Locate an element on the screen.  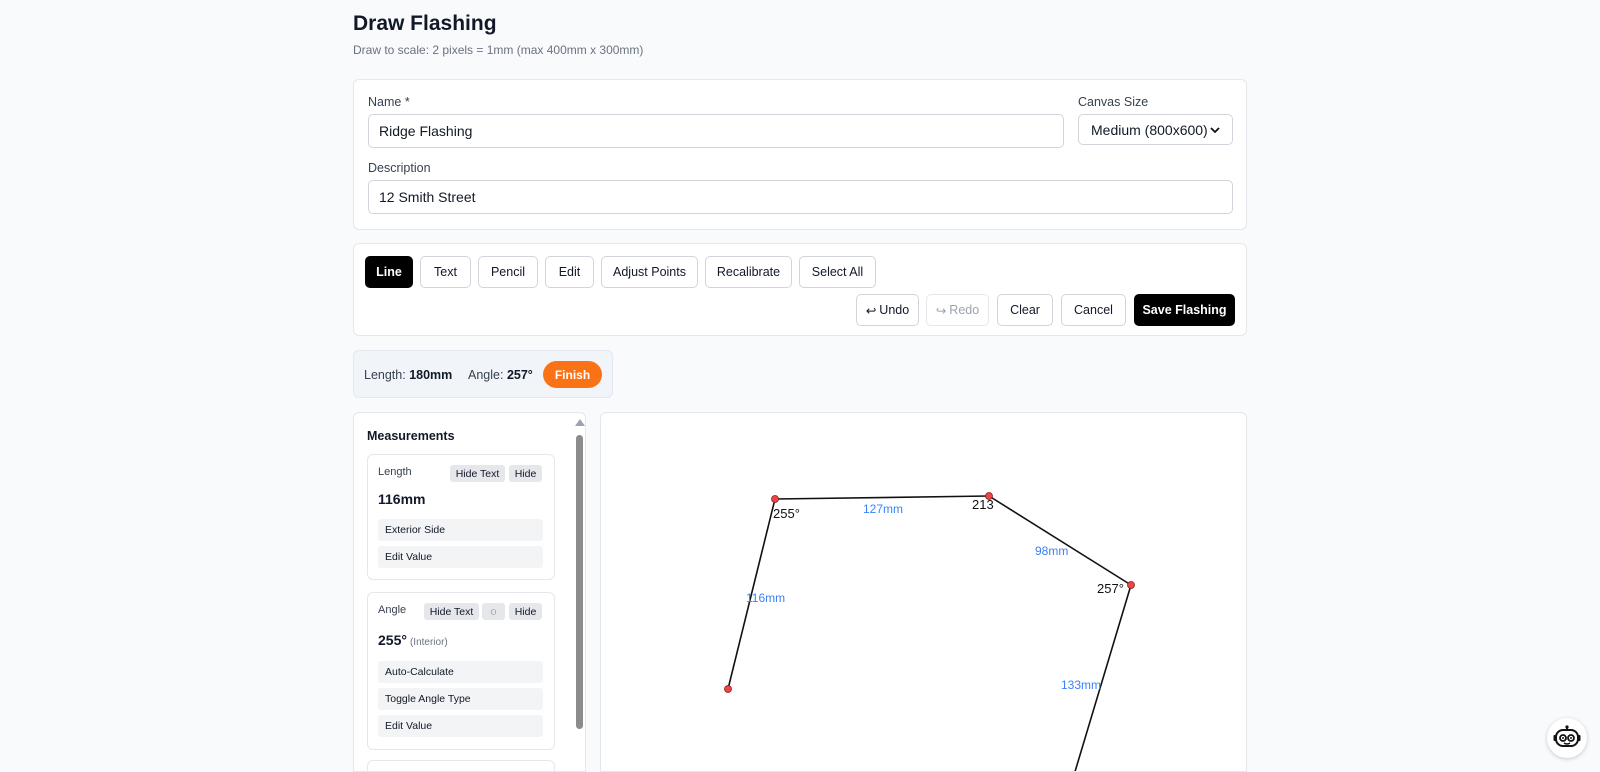
angle-status: Angle: 257° is located at coordinates (500, 375).